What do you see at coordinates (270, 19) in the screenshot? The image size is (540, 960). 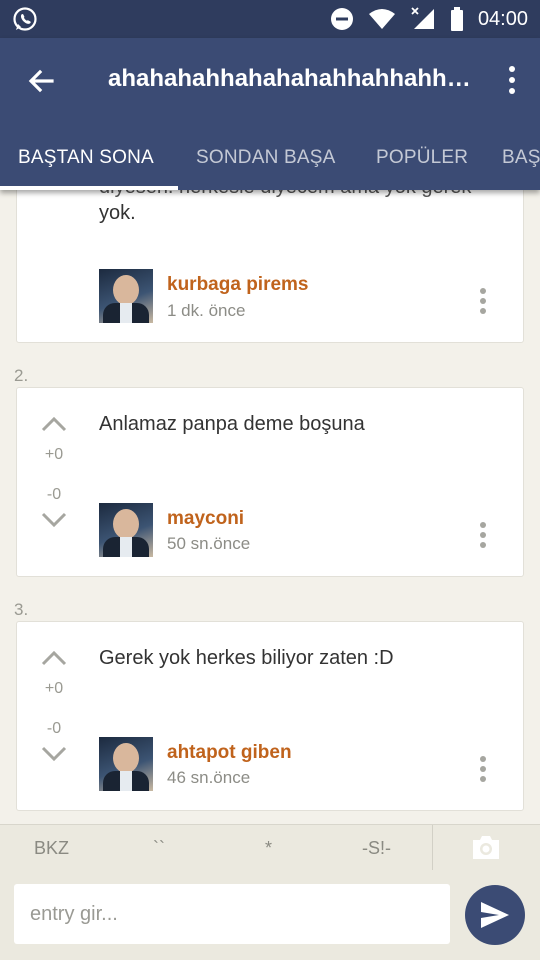 I see `status-bar: 04:00` at bounding box center [270, 19].